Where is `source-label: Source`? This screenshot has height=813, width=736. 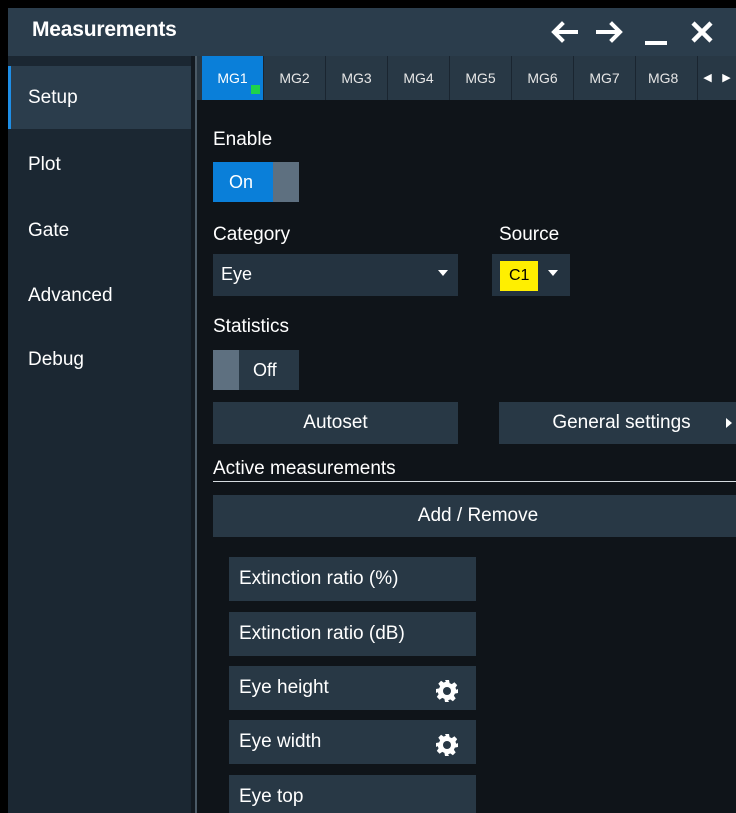 source-label: Source is located at coordinates (529, 234).